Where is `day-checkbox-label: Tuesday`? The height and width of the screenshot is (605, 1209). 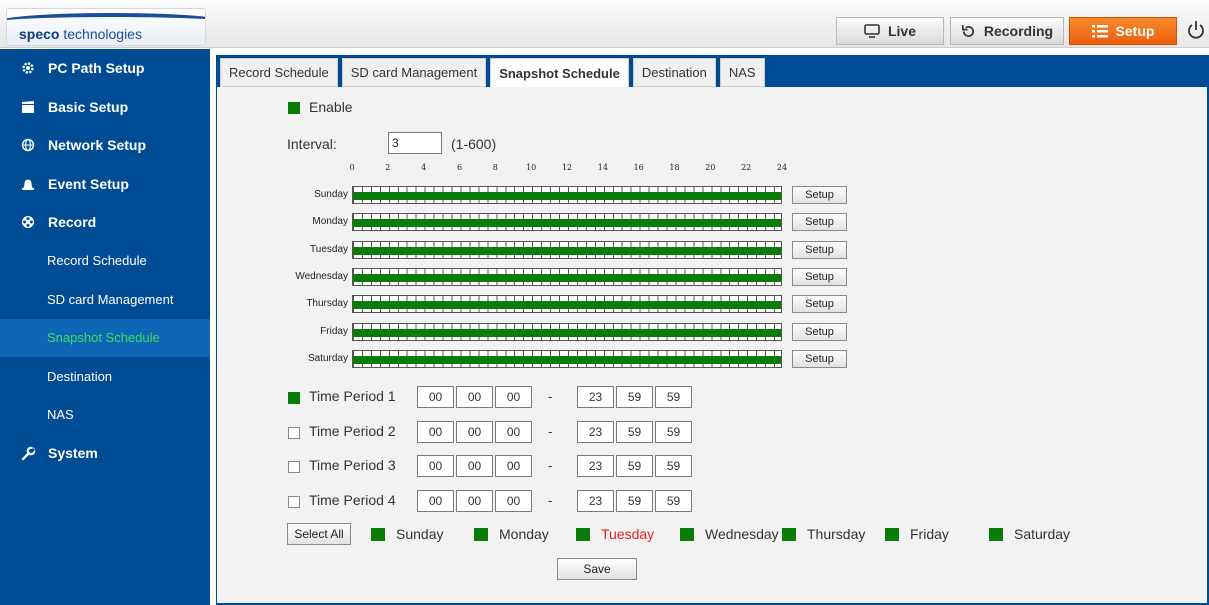 day-checkbox-label: Tuesday is located at coordinates (628, 534).